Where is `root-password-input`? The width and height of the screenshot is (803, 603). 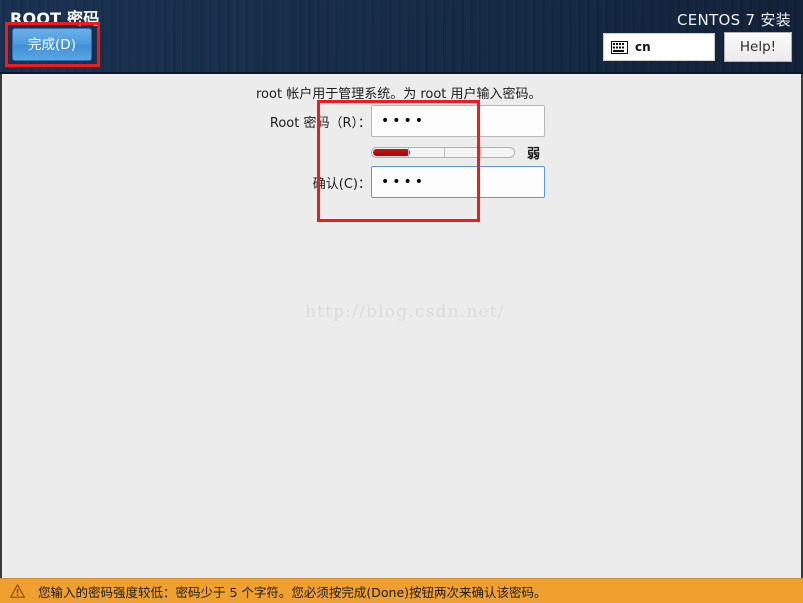 root-password-input is located at coordinates (458, 121).